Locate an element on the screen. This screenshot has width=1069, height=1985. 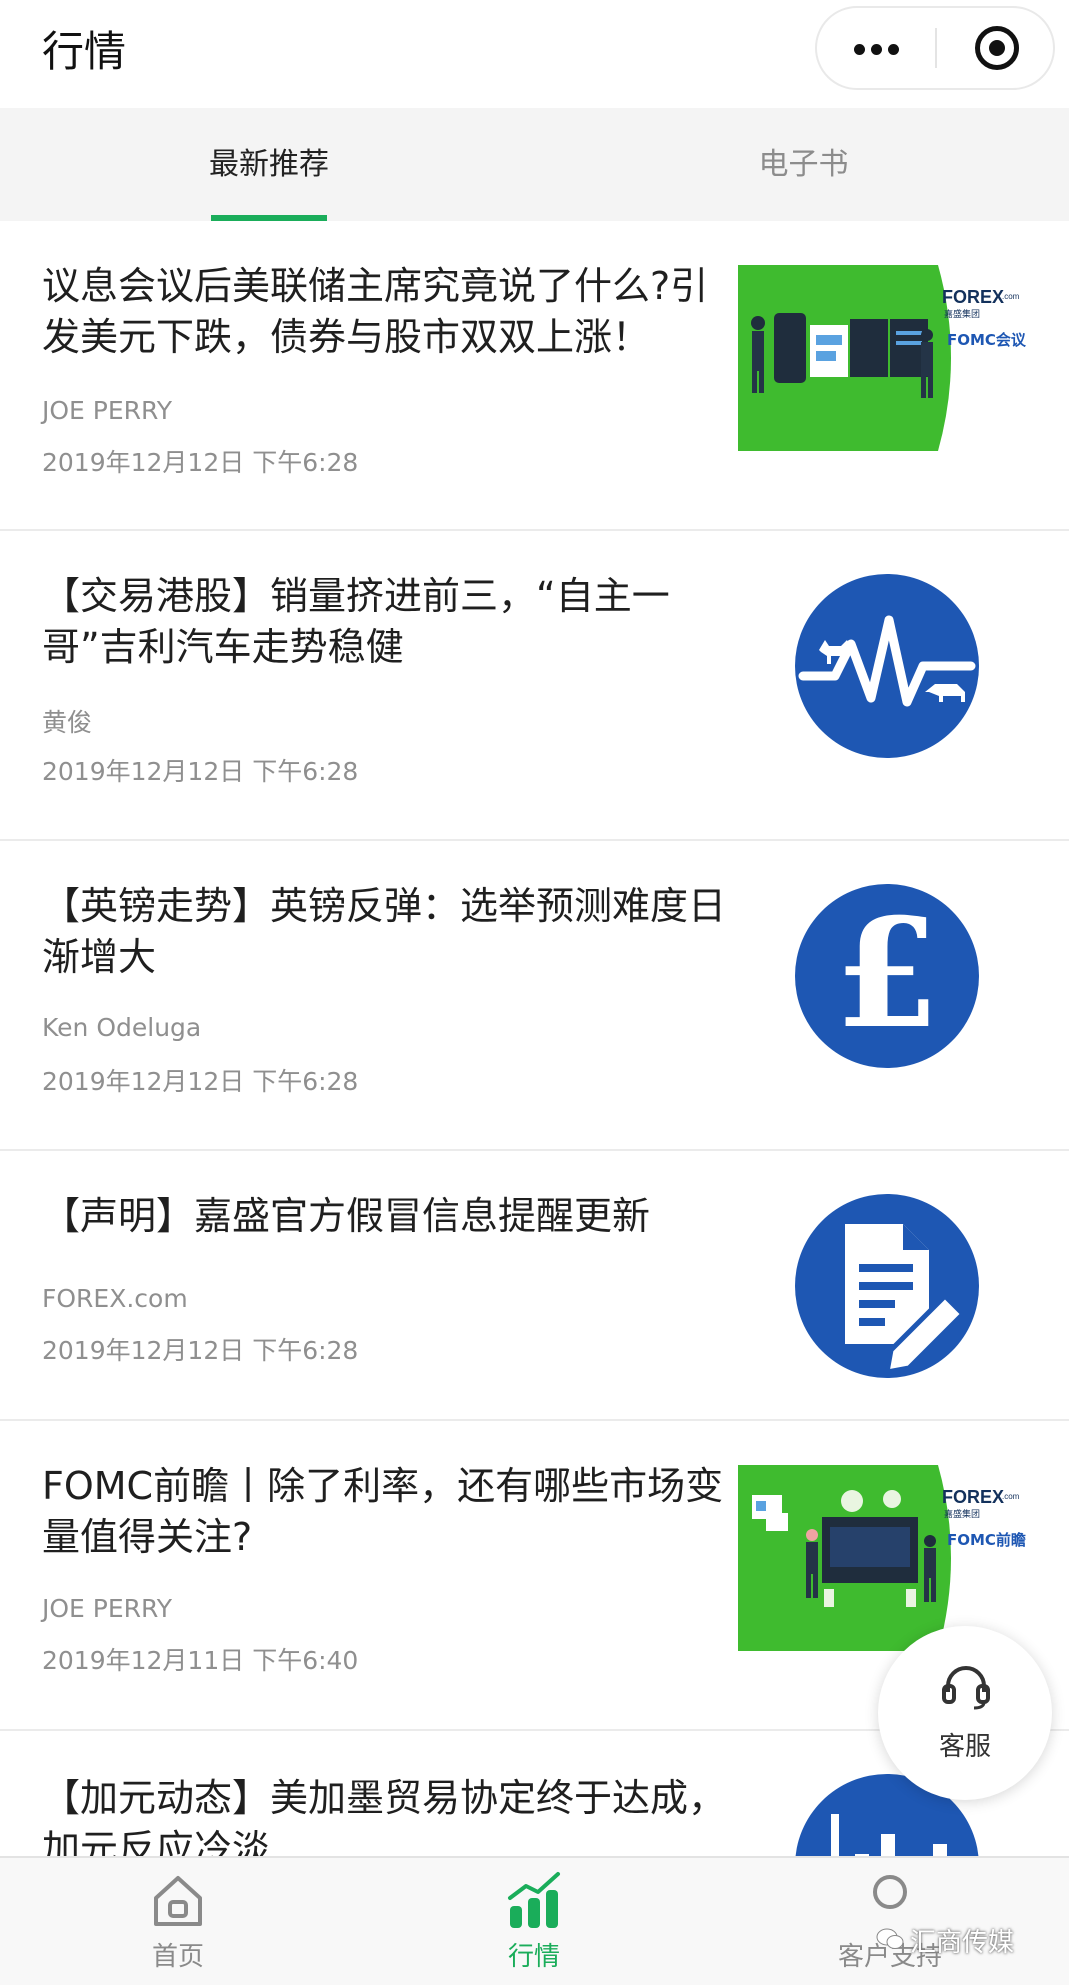
article-title: FOMC前瞻丨除了利率，还有哪些市场变量值得关注? is located at coordinates (383, 1511).